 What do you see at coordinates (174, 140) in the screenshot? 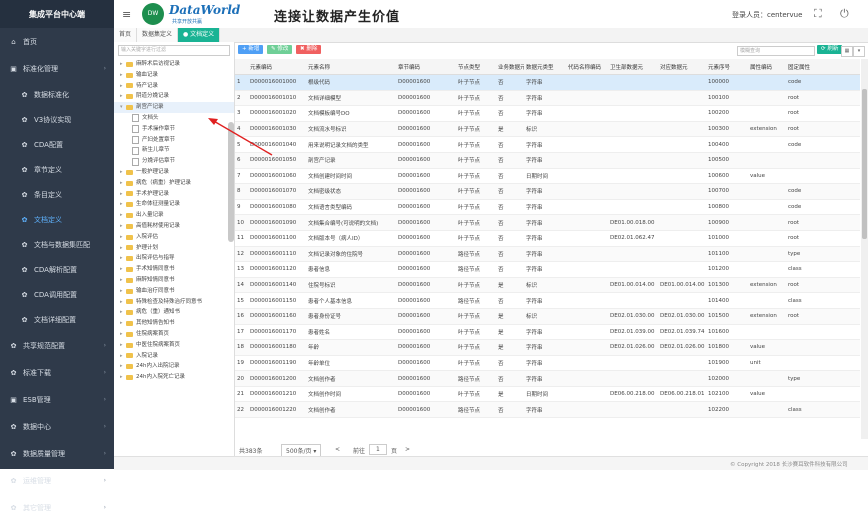
I see `tree-node: 产妇处置章节` at bounding box center [174, 140].